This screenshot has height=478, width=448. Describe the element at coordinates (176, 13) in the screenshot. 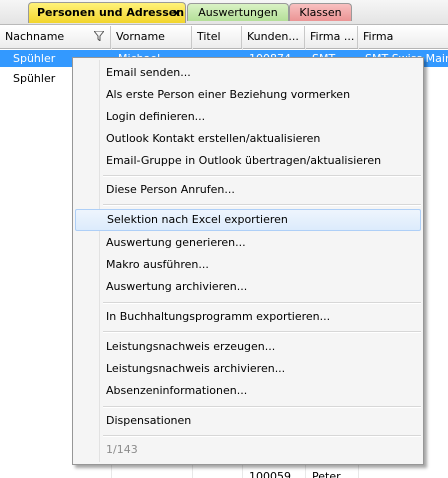

I see `close-icon: x` at that location.